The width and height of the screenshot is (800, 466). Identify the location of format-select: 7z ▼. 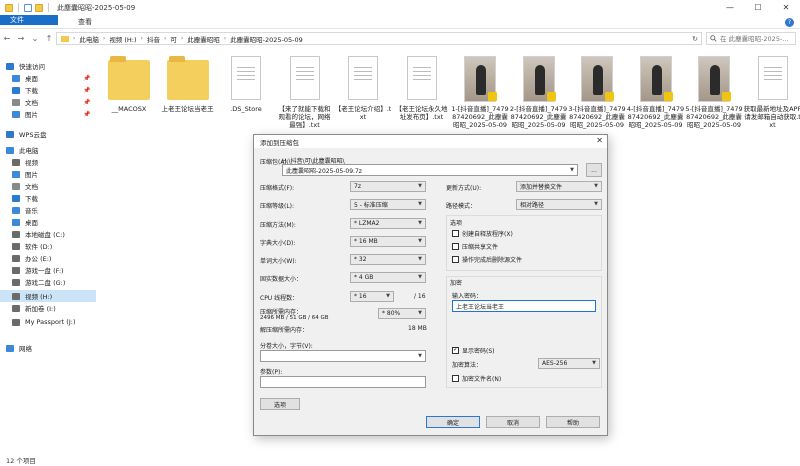
(388, 186).